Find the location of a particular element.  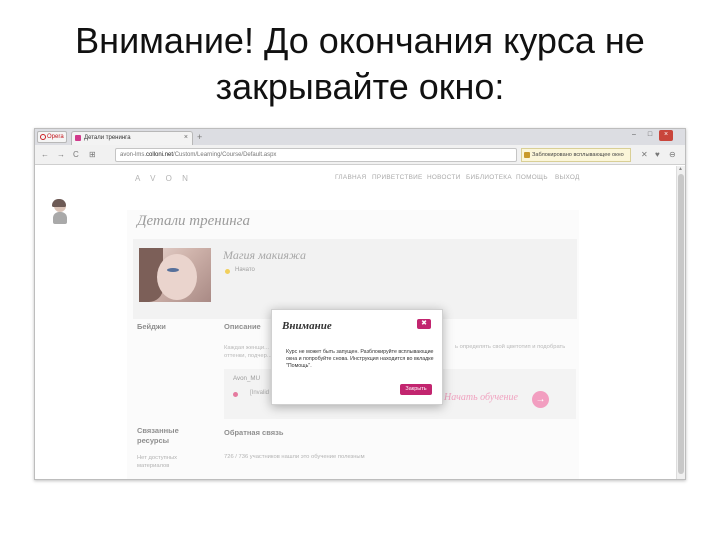

heart-icon: ♥ is located at coordinates (657, 155).